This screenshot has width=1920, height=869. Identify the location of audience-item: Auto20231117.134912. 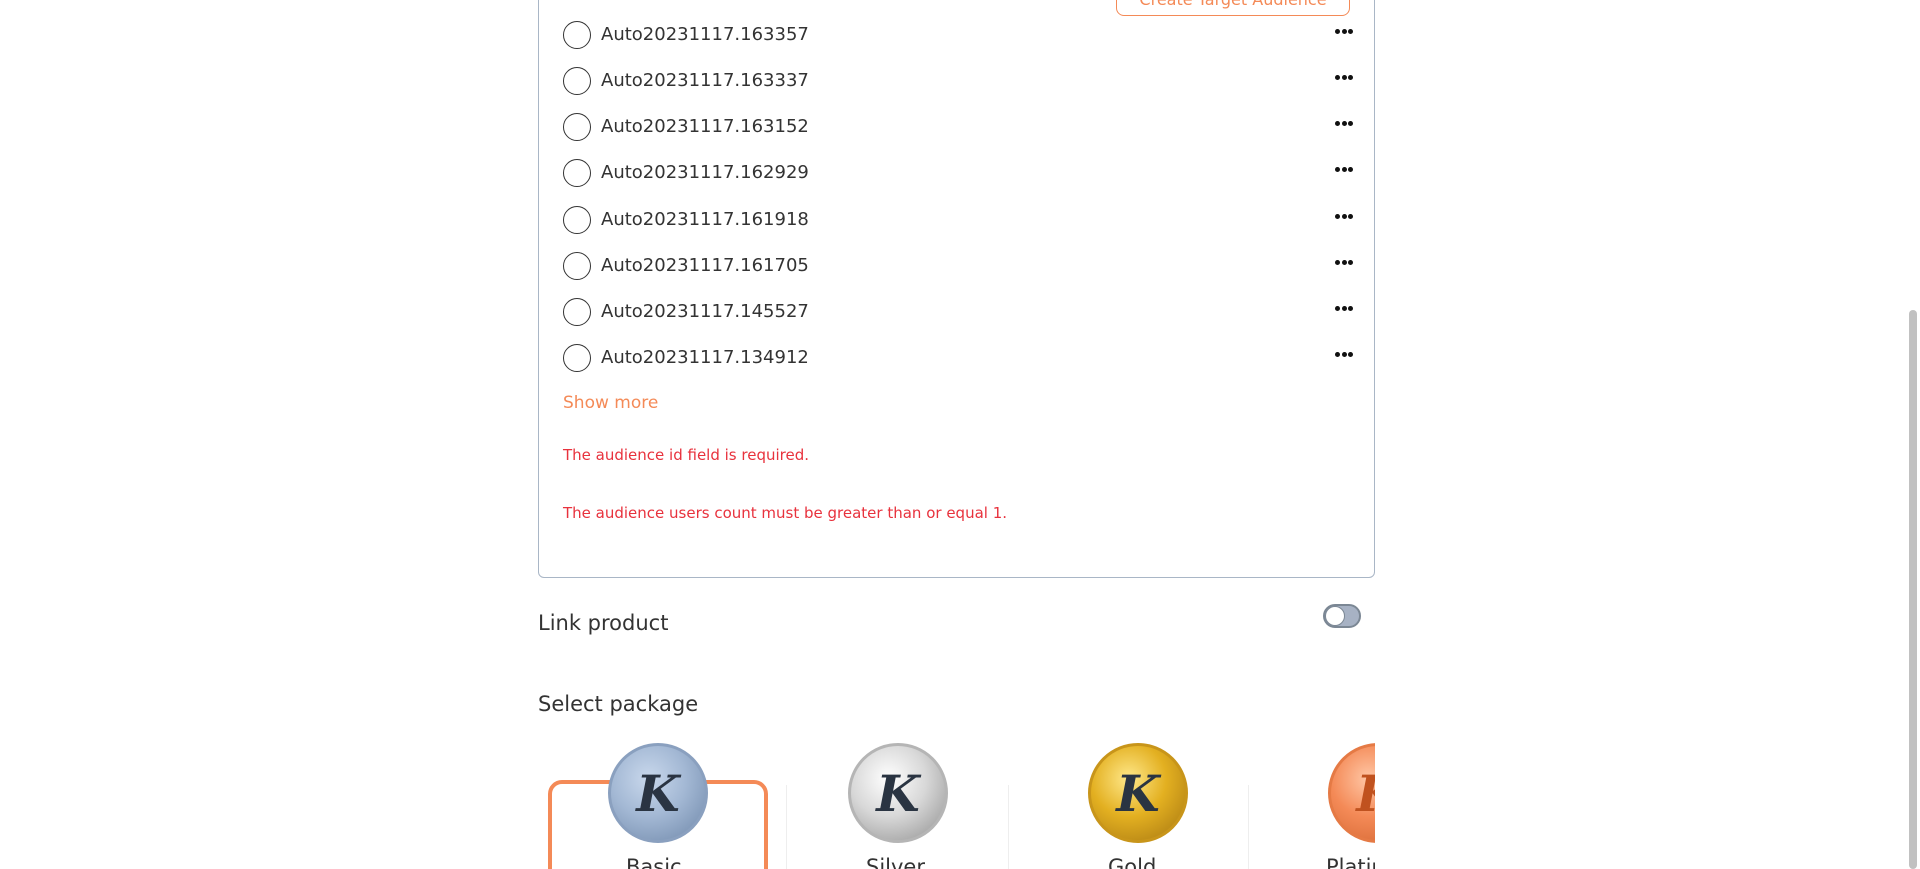
(958, 358).